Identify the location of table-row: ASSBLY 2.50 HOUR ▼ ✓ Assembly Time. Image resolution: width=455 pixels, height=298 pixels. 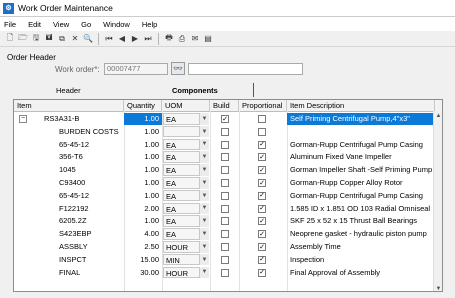
(228, 247).